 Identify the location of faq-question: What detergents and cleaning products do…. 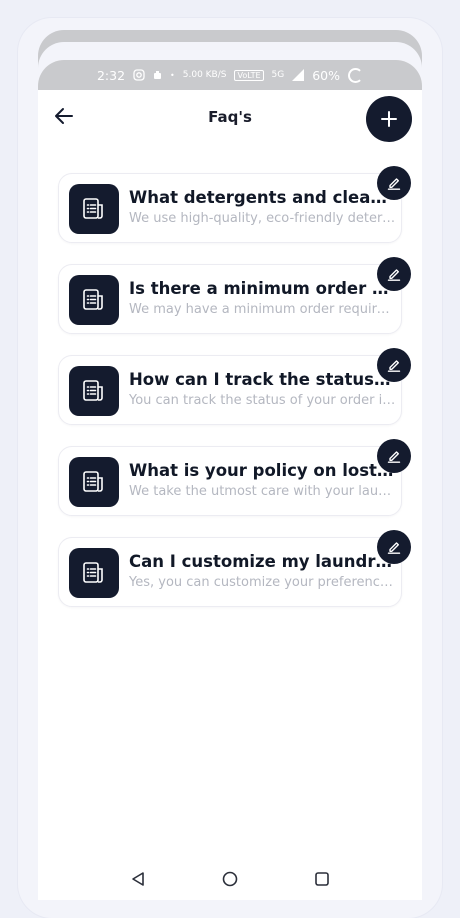
(262, 197).